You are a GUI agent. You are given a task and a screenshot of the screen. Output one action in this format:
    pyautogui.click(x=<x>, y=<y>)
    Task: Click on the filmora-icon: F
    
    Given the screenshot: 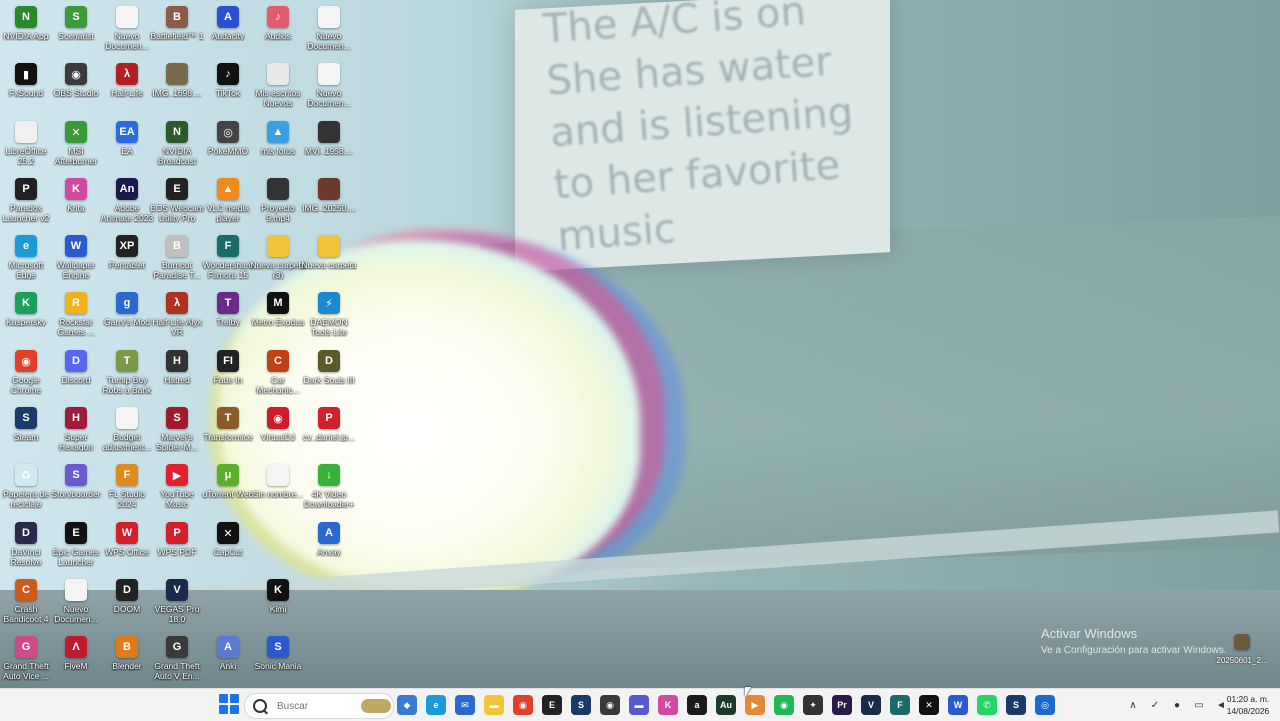 What is the action you would take?
    pyautogui.click(x=900, y=705)
    